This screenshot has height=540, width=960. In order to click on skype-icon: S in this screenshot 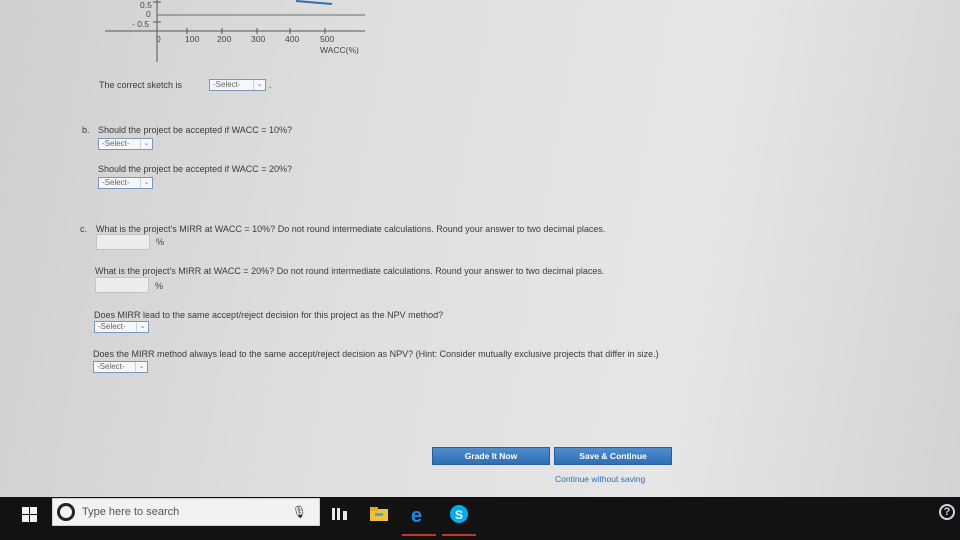, I will do `click(459, 514)`.